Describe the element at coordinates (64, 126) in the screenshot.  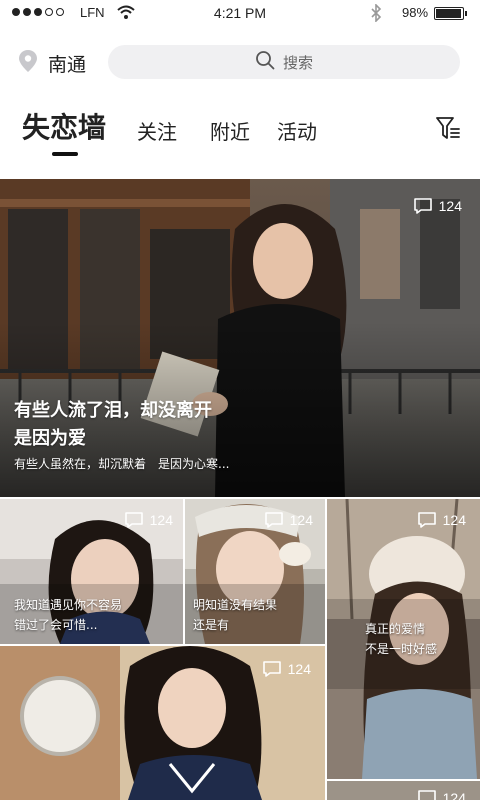
I see `tab-heartbreak-wall: 失恋墙` at that location.